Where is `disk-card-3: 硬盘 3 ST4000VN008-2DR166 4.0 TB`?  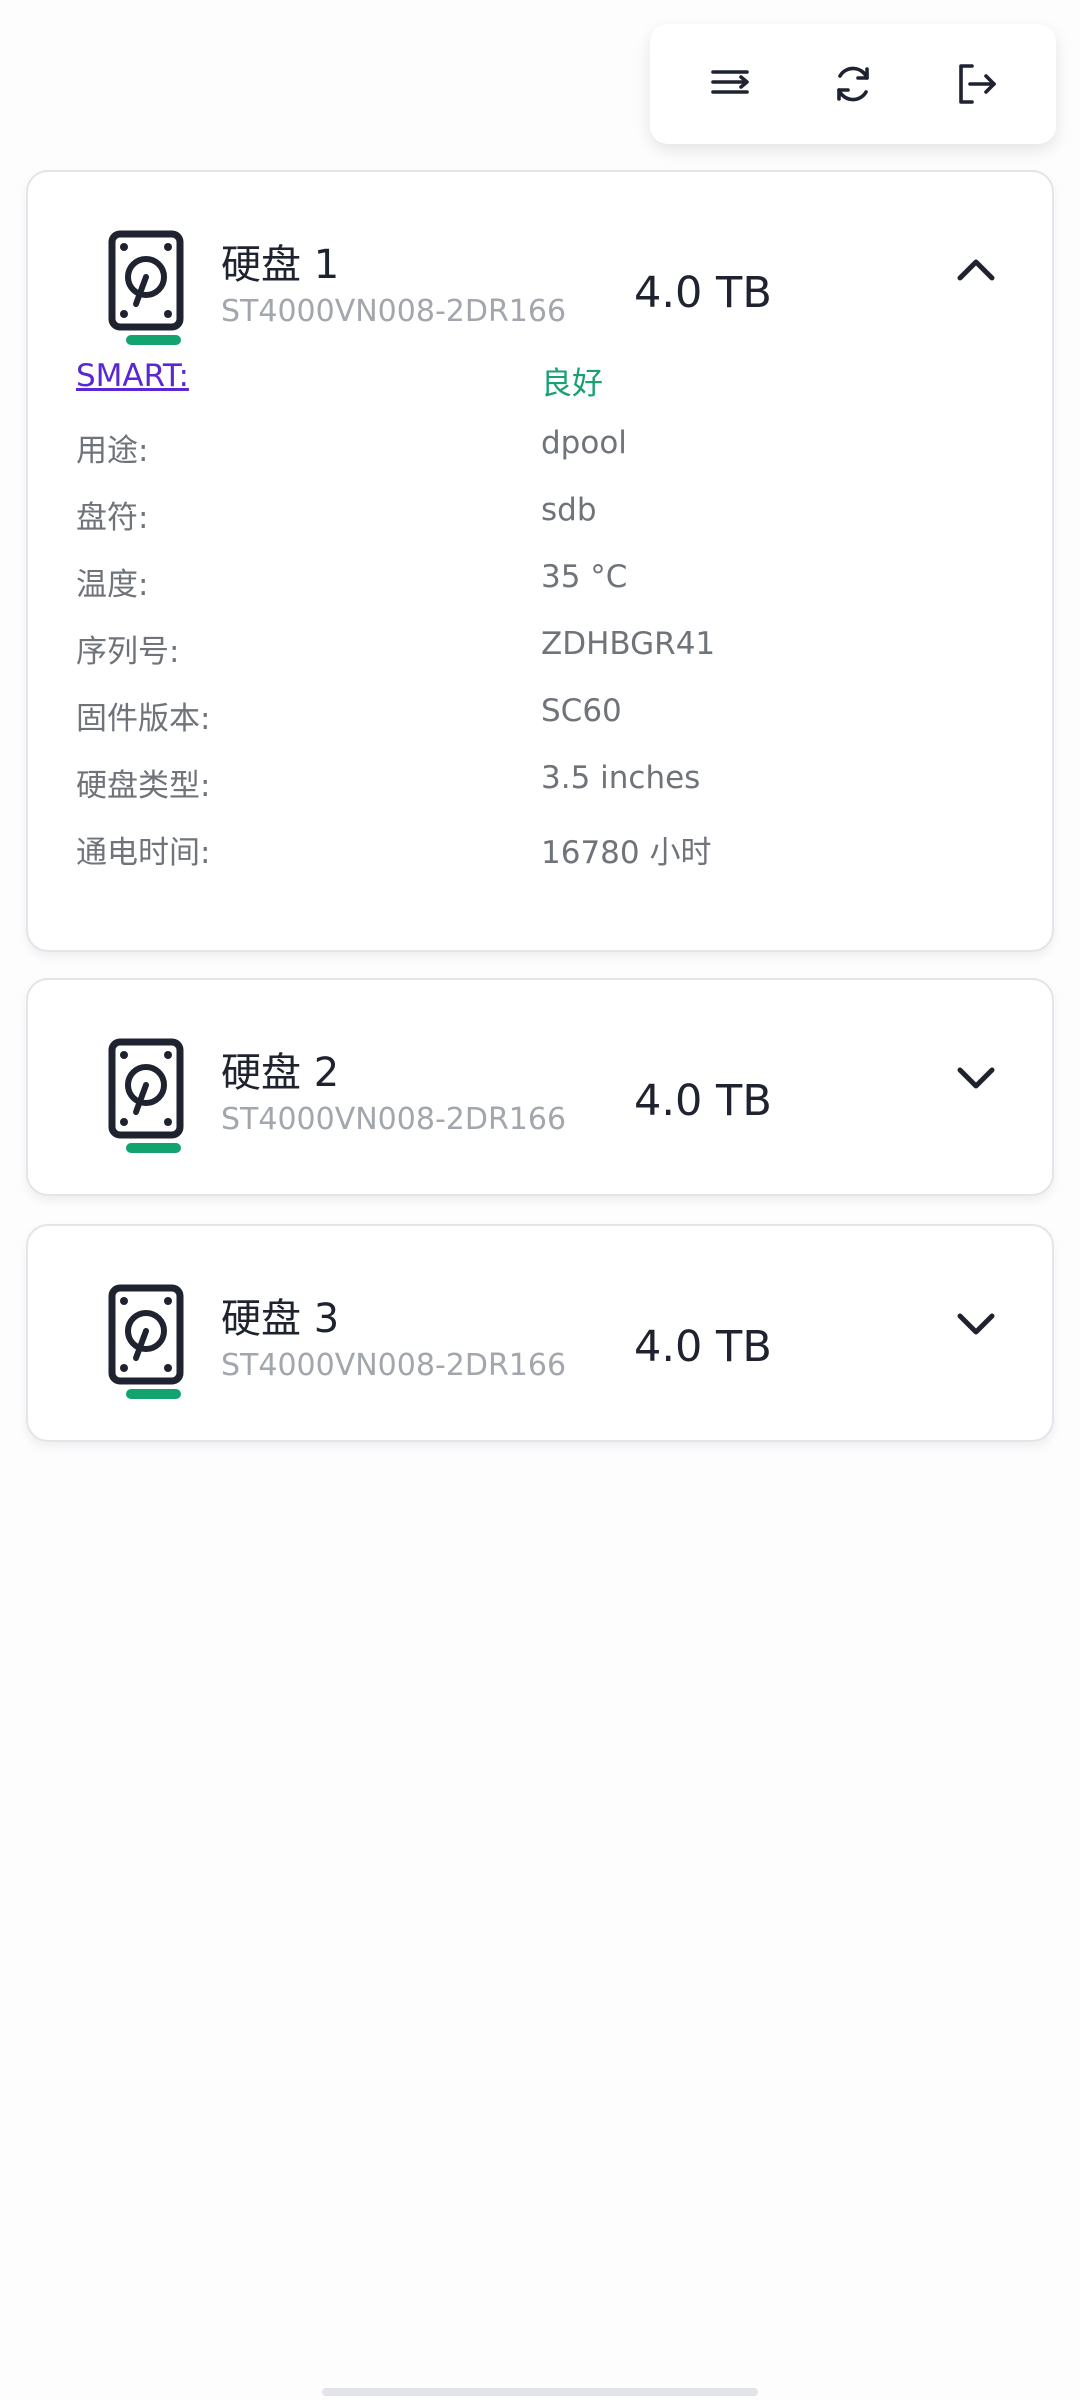 disk-card-3: 硬盘 3 ST4000VN008-2DR166 4.0 TB is located at coordinates (540, 1333).